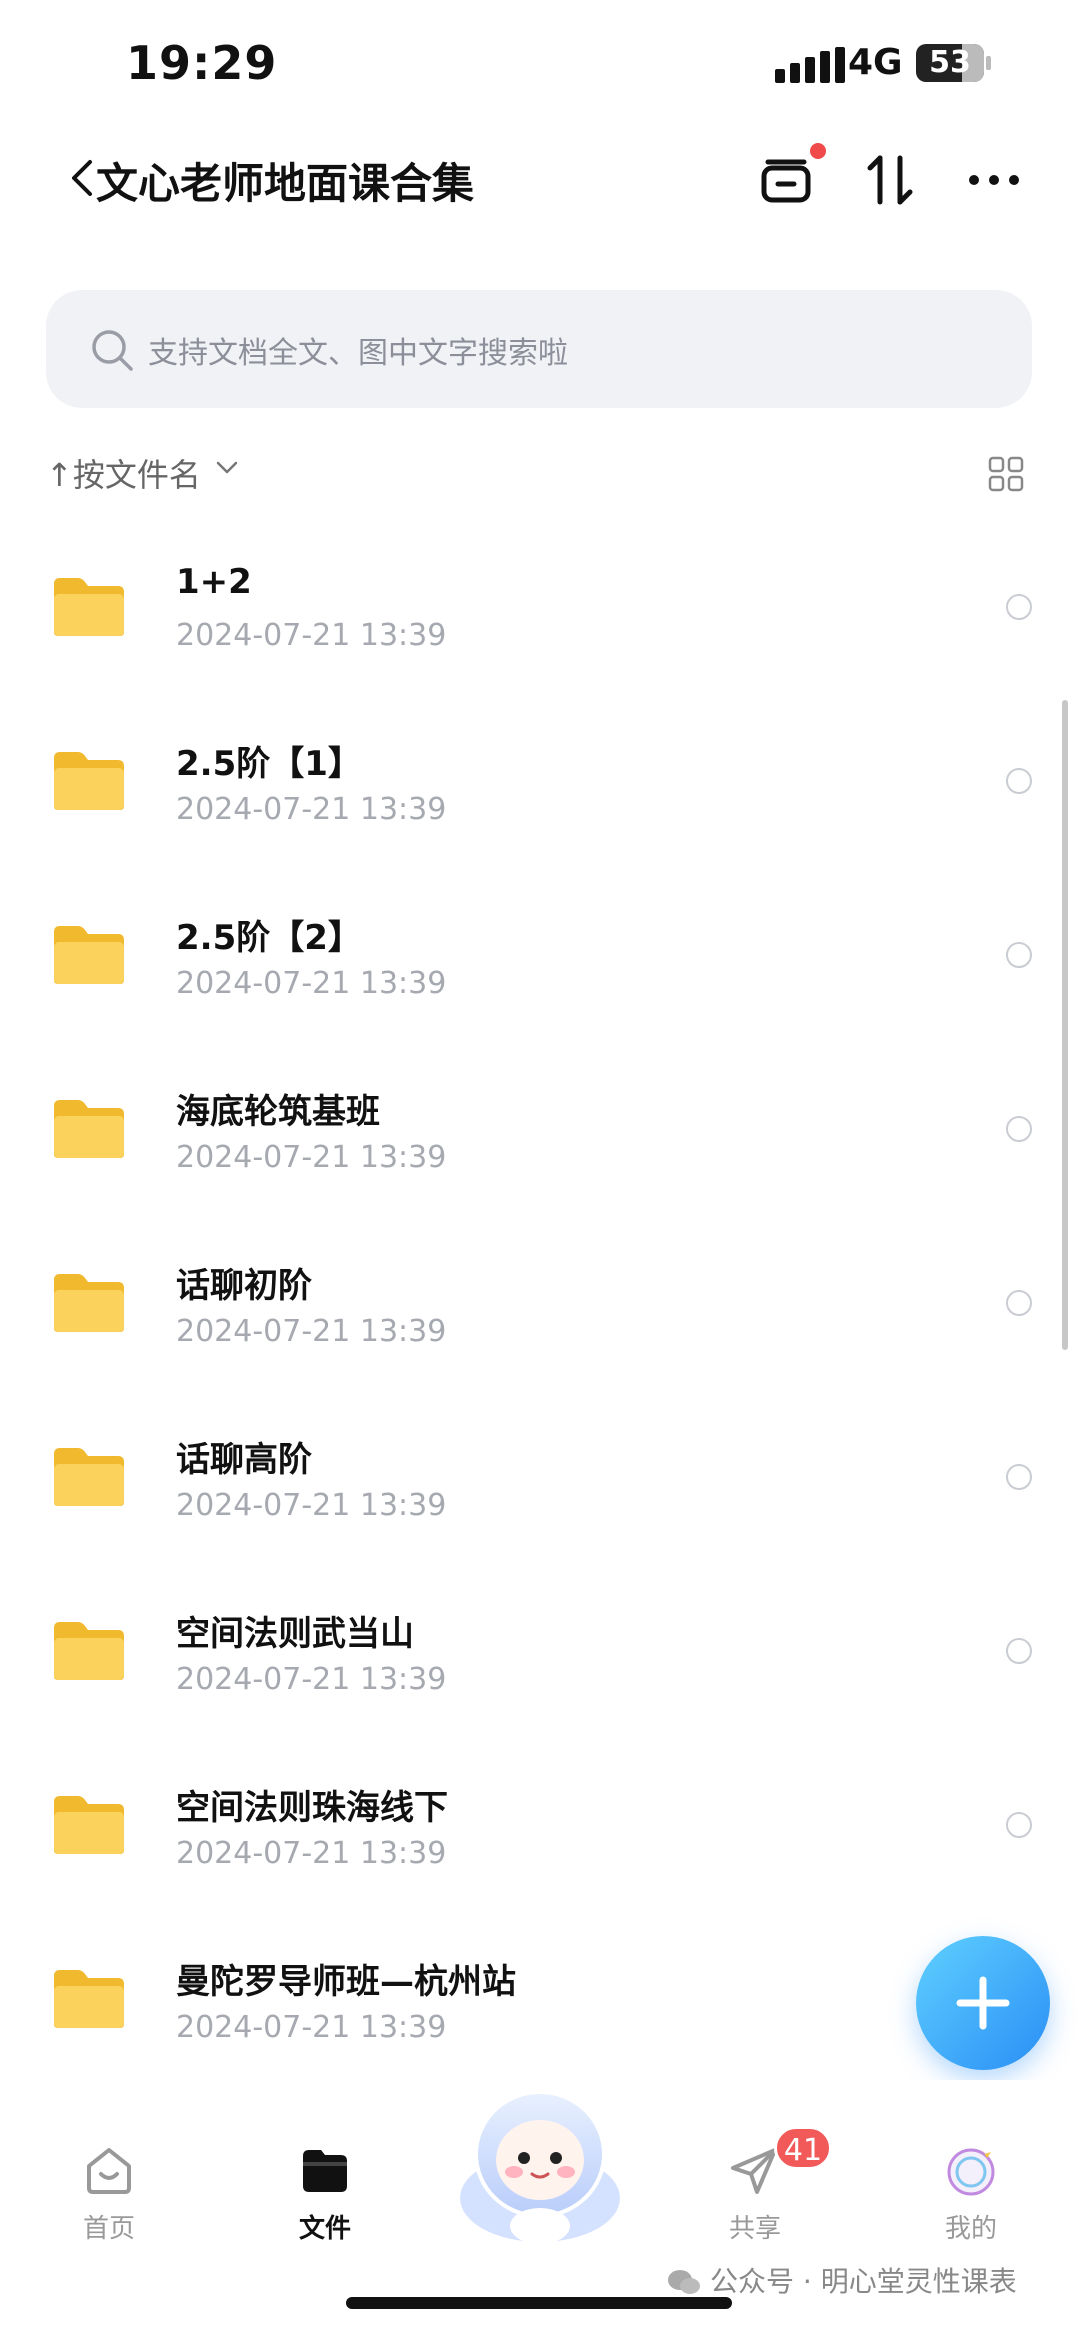 The height and width of the screenshot is (2337, 1080). Describe the element at coordinates (202, 63) in the screenshot. I see `status-time: 19:29` at that location.